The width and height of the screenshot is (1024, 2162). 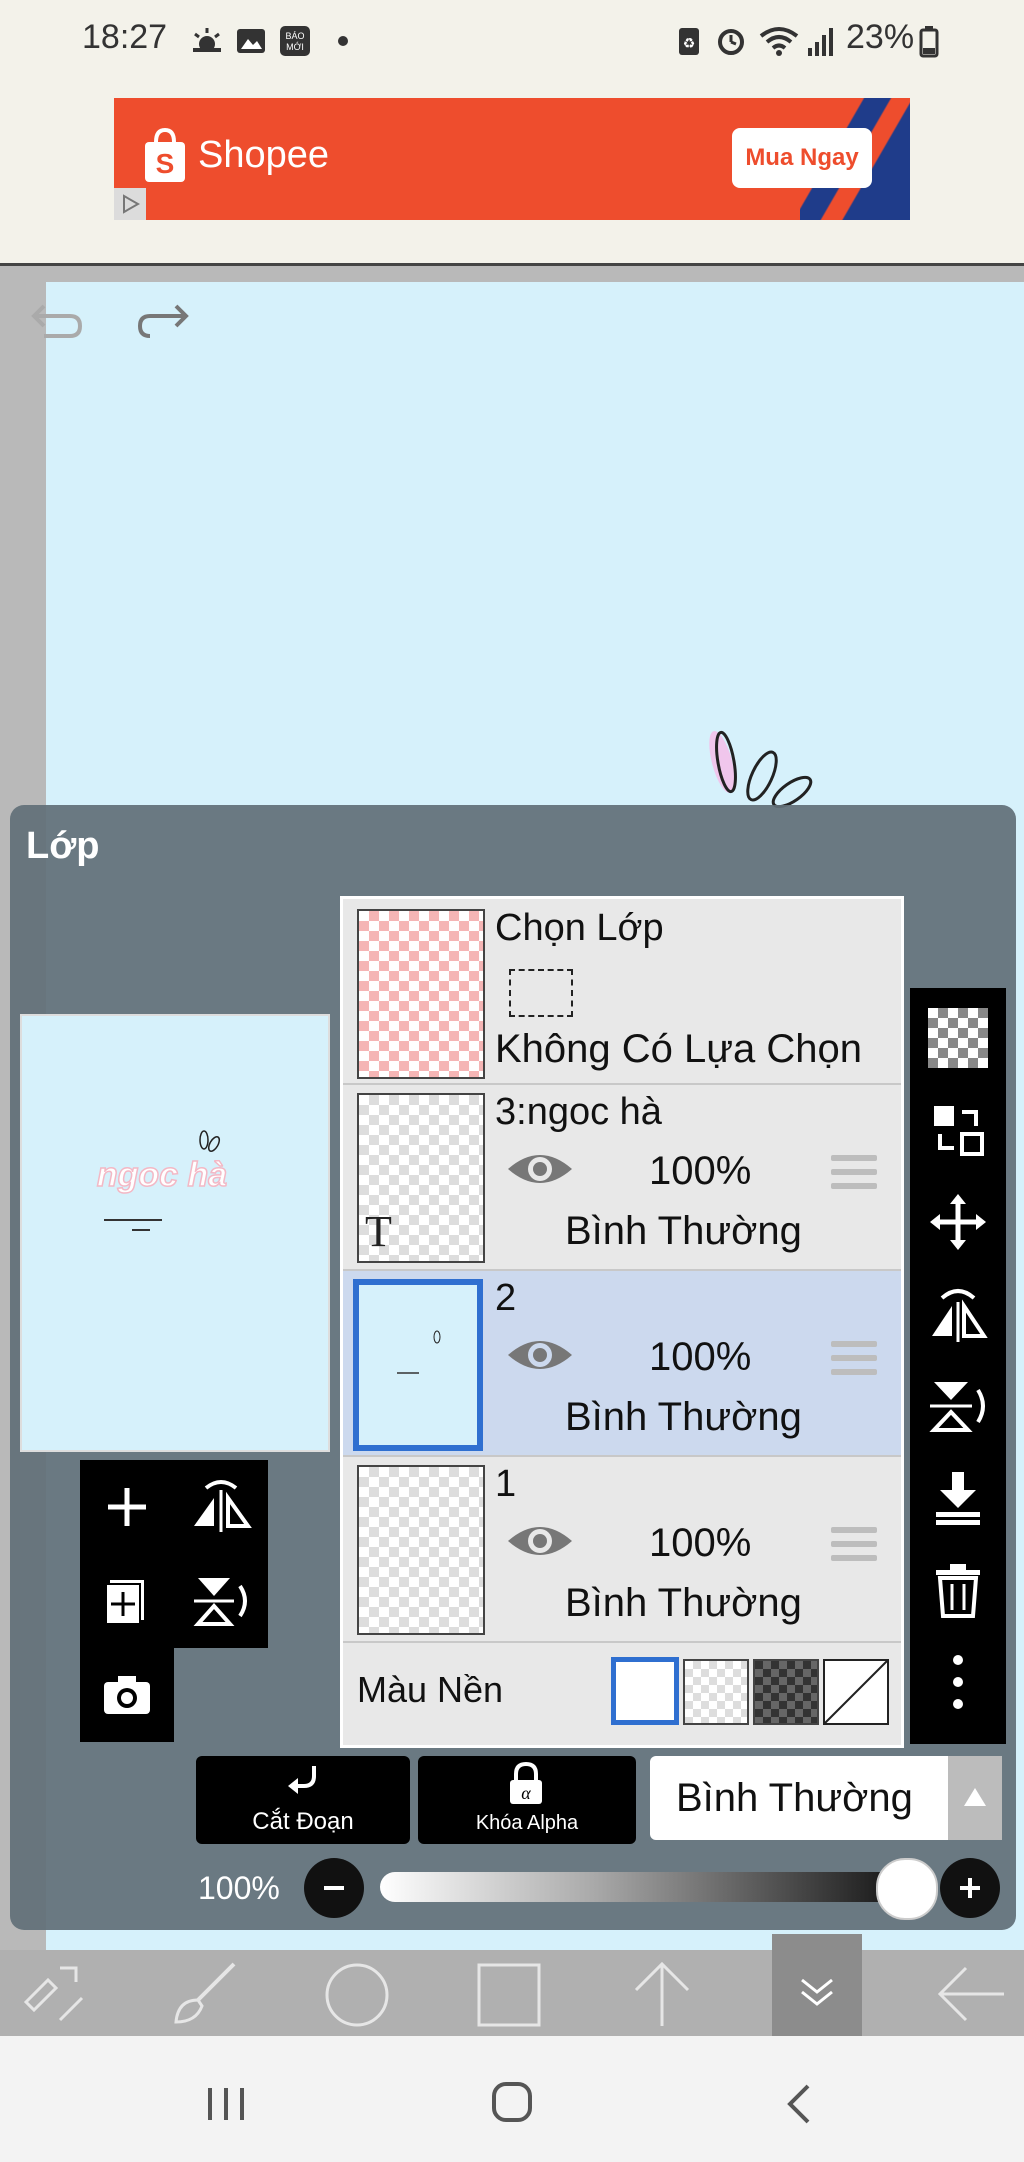 I want to click on camera-button, so click(x=127, y=1695).